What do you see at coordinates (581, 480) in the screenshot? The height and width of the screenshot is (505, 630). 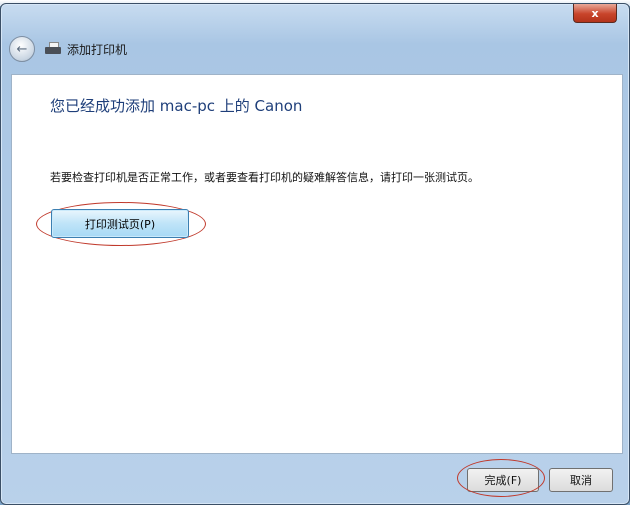 I see `cancel-button: 取消` at bounding box center [581, 480].